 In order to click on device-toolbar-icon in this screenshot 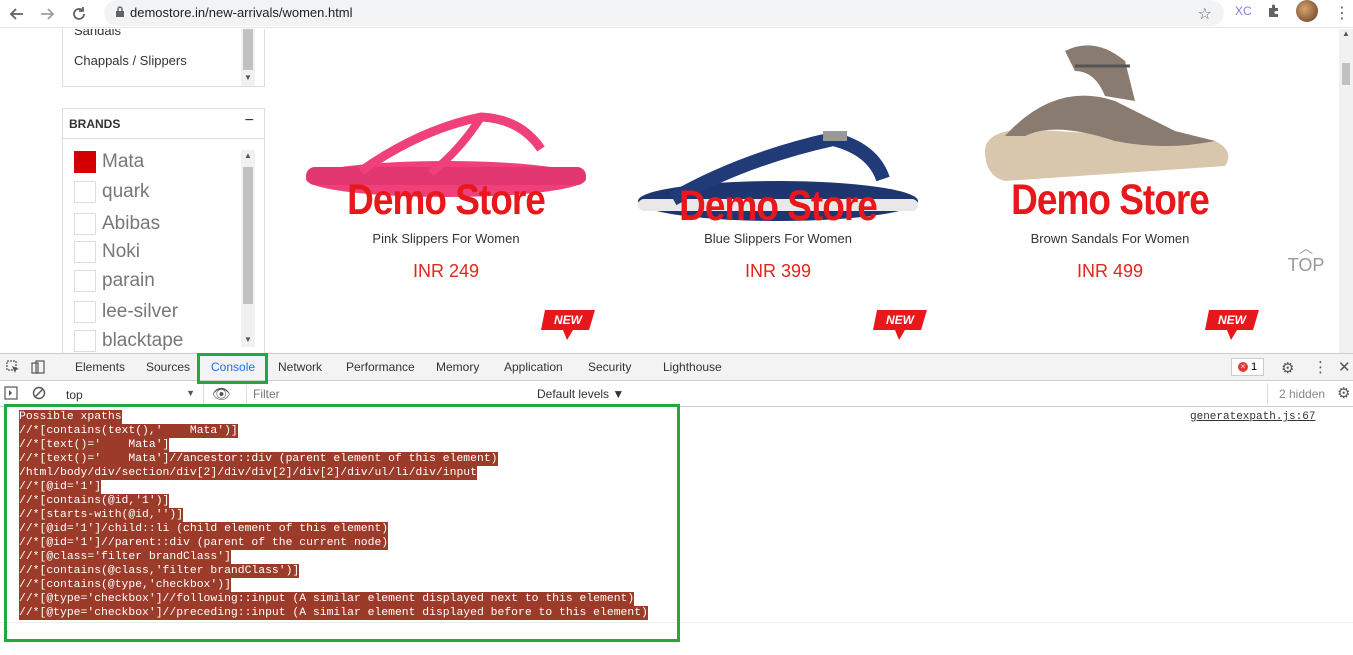, I will do `click(38, 369)`.